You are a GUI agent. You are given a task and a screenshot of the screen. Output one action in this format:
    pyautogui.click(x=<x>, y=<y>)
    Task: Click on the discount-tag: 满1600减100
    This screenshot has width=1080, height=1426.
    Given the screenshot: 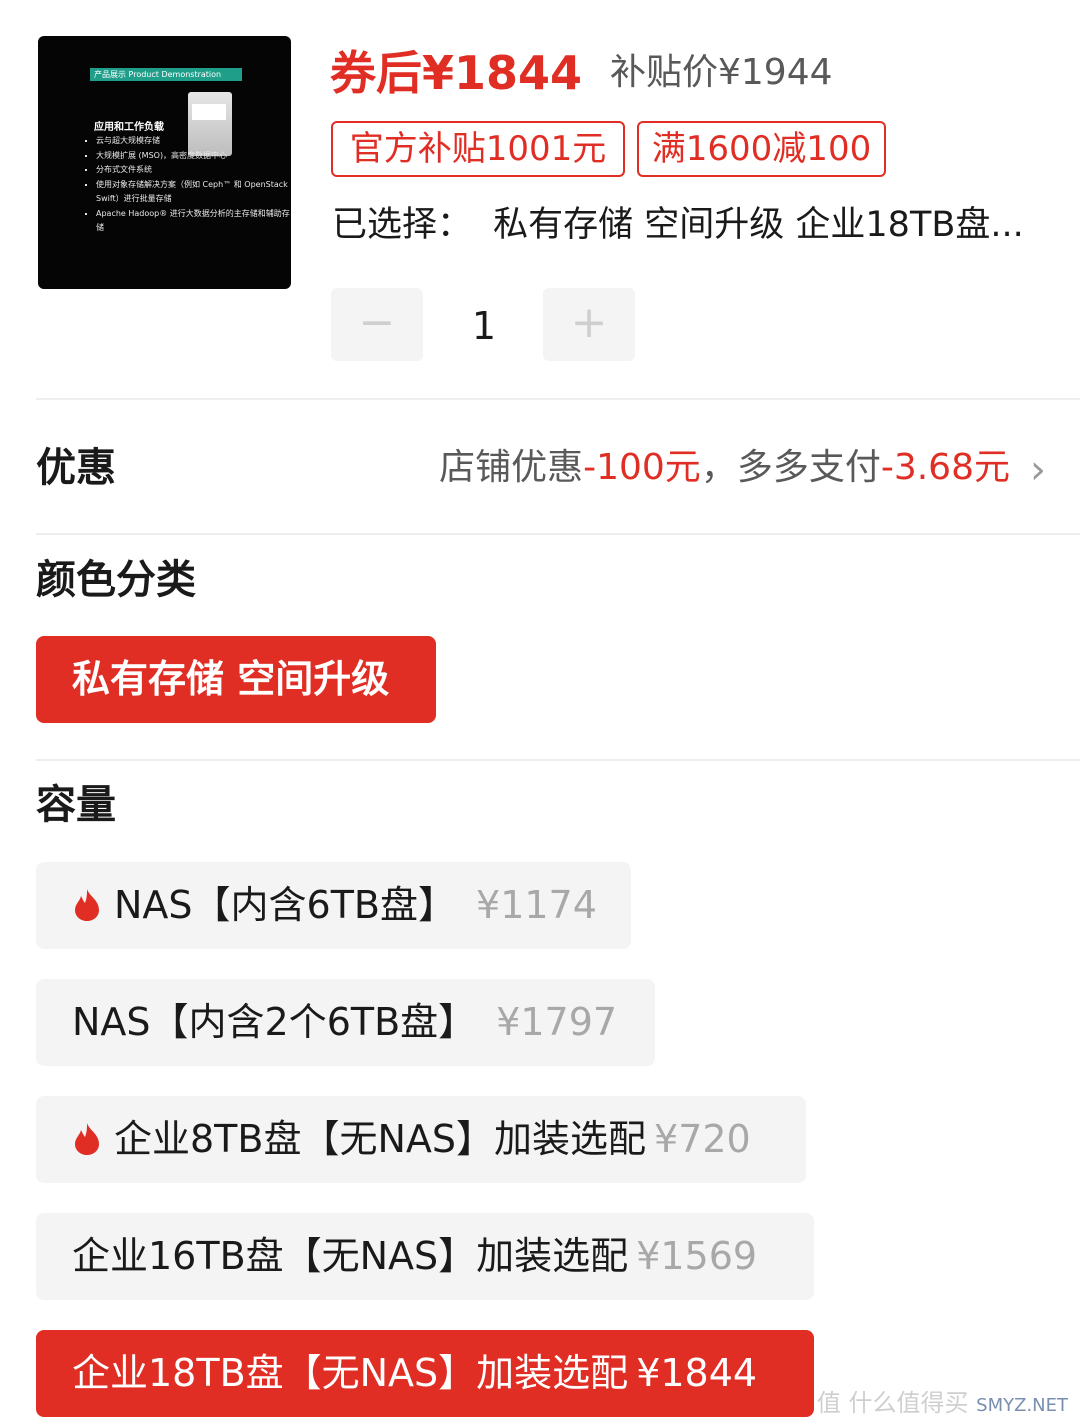 What is the action you would take?
    pyautogui.click(x=761, y=149)
    